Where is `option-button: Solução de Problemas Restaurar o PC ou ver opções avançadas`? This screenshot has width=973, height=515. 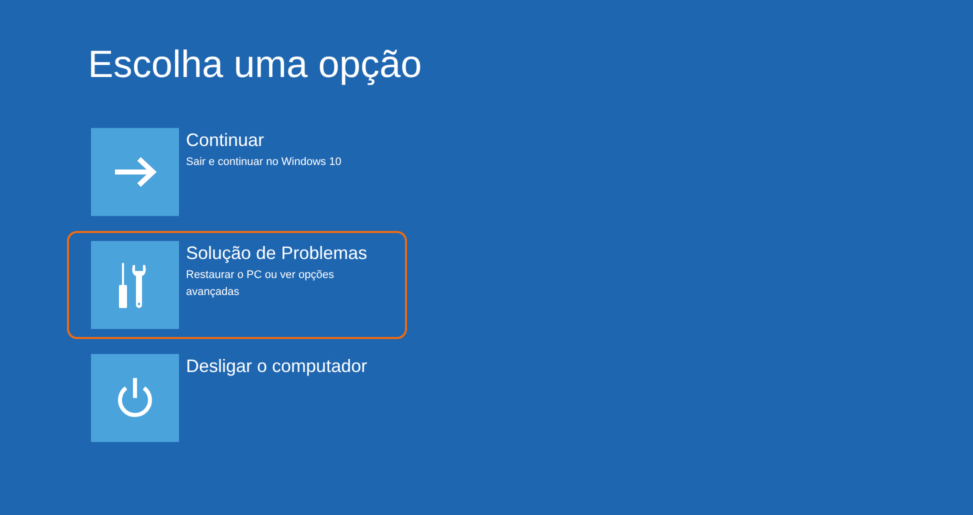
option-button: Solução de Problemas Restaurar o PC ou ver opções avançadas is located at coordinates (237, 285).